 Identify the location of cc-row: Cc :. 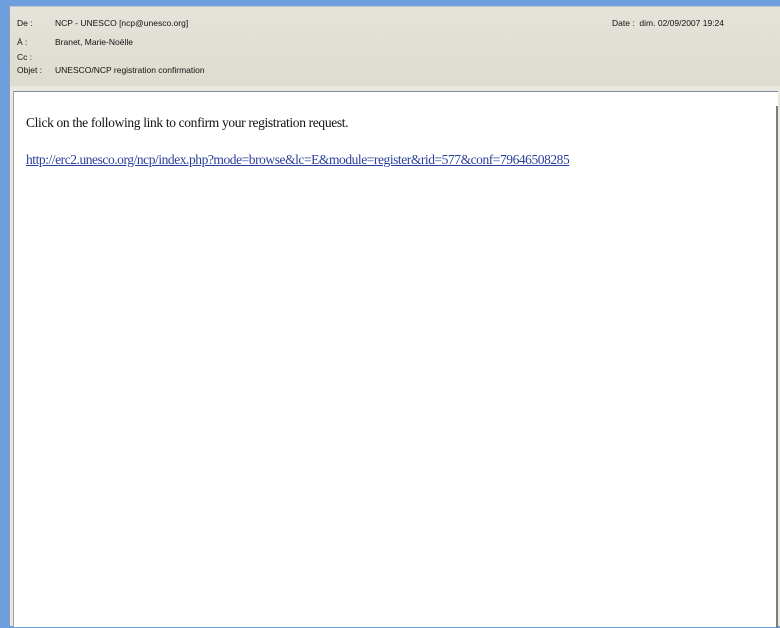
(36, 57).